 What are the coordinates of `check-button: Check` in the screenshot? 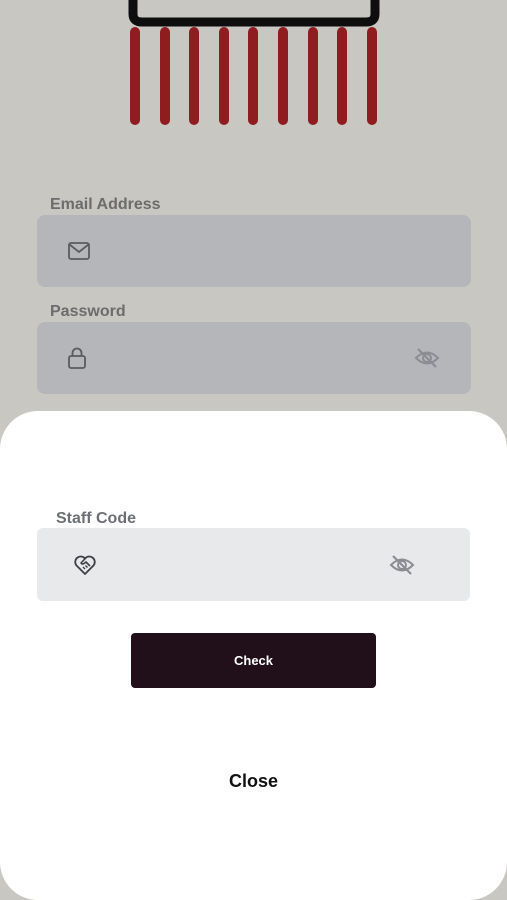 It's located at (253, 660).